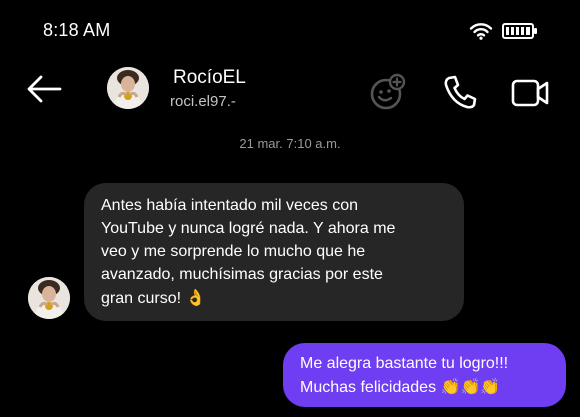 The height and width of the screenshot is (417, 580). Describe the element at coordinates (203, 101) in the screenshot. I see `contact-username: roci.el97.-` at that location.